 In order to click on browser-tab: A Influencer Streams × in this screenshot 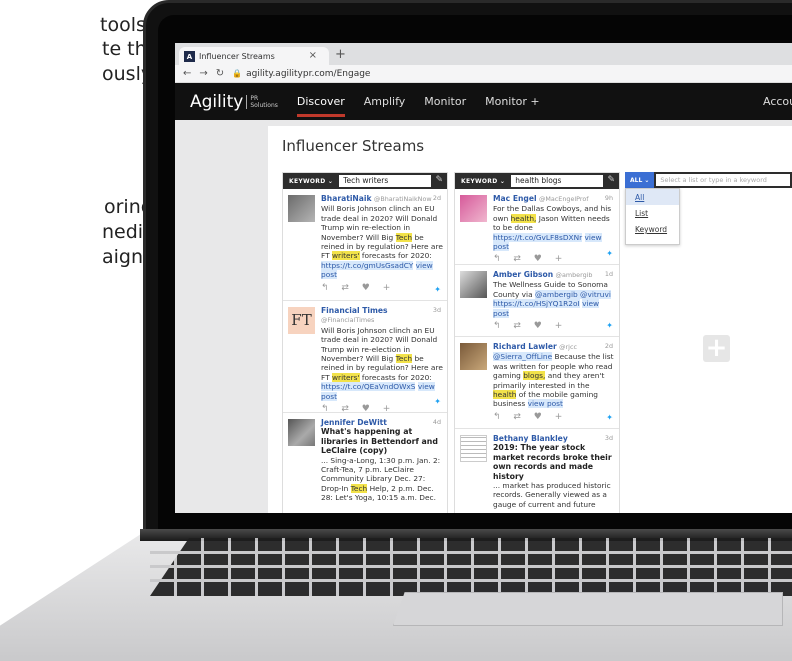, I will do `click(254, 56)`.